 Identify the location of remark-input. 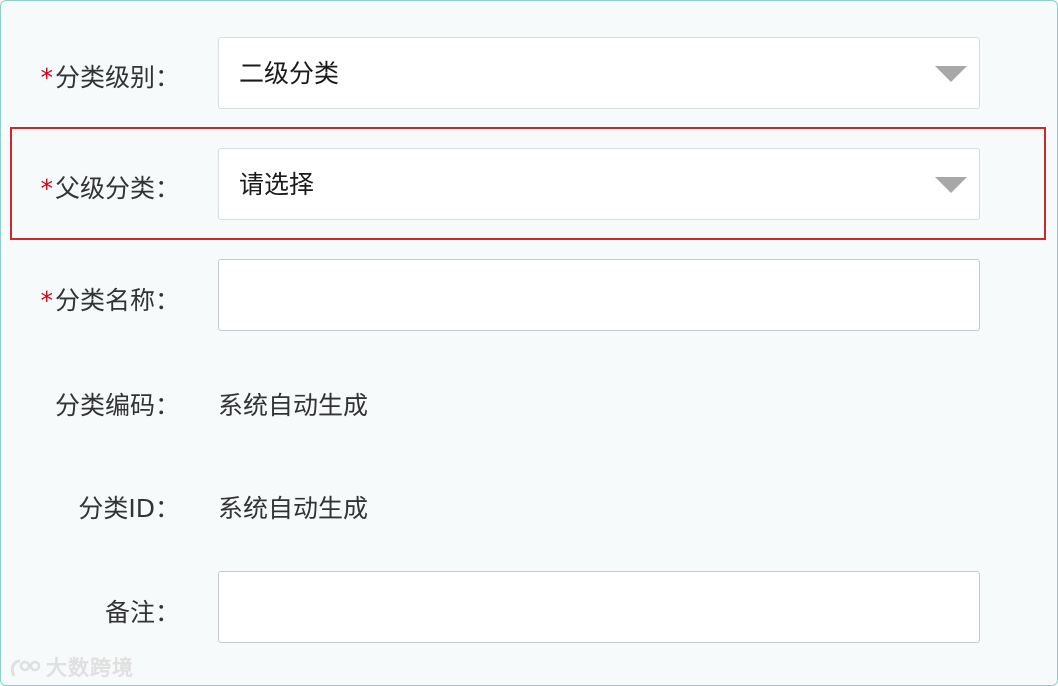
(599, 607).